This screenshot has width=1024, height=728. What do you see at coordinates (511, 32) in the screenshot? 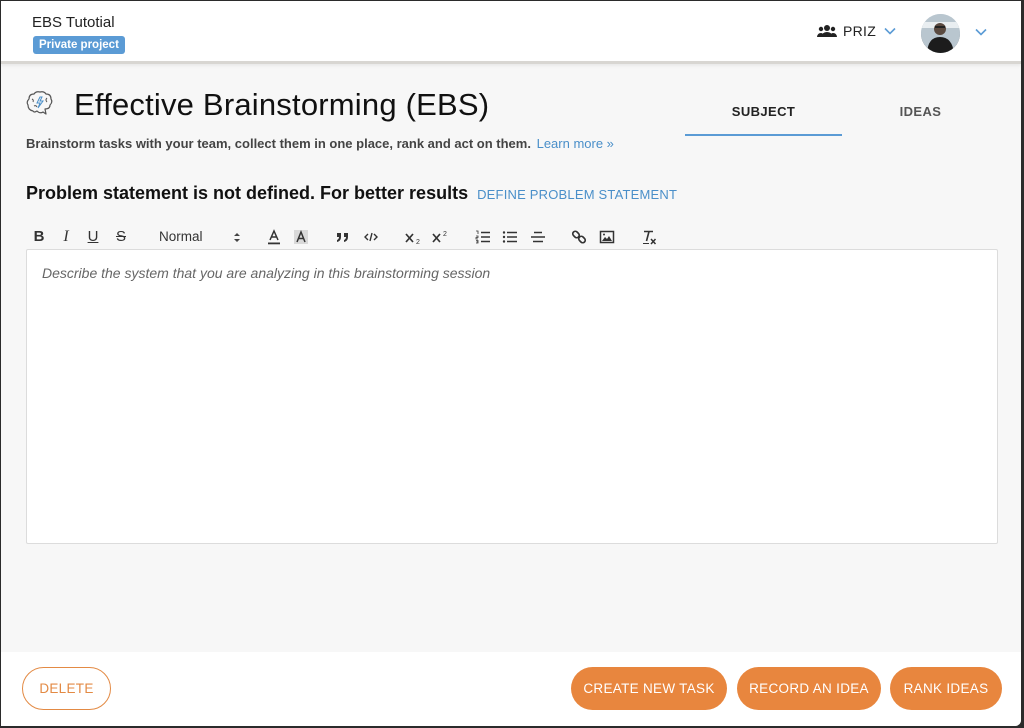
I see `top-header: EBS Tutotial Private project PRIZ` at bounding box center [511, 32].